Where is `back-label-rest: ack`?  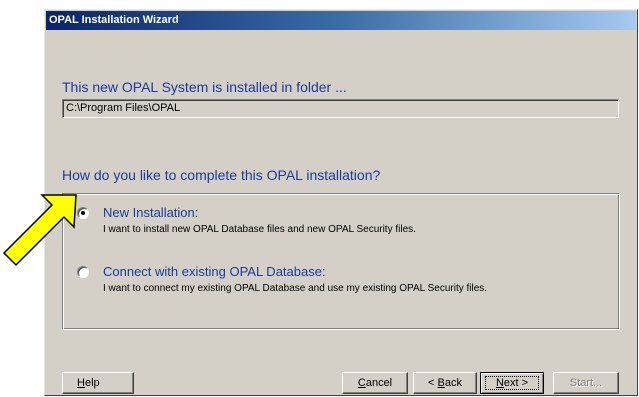
back-label-rest: ack is located at coordinates (453, 383).